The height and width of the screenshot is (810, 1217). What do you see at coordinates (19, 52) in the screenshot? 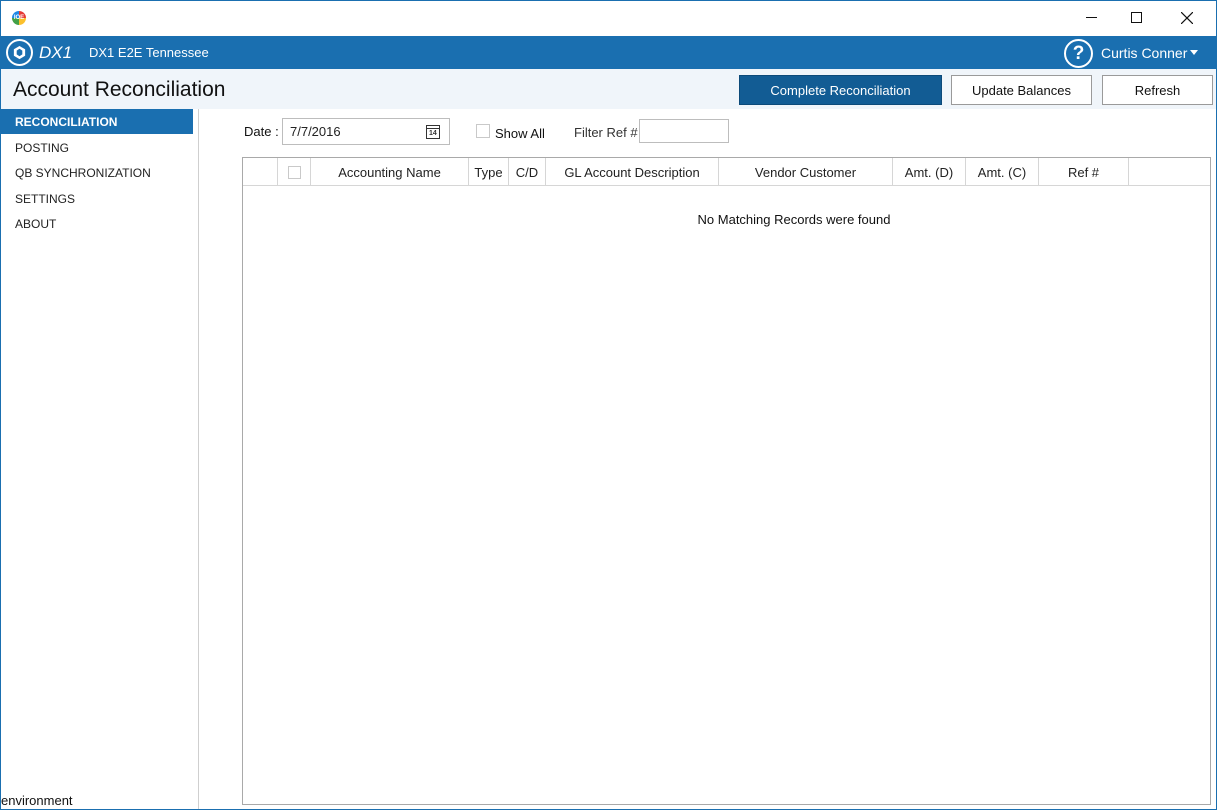
I see `dx1-logo-icon` at bounding box center [19, 52].